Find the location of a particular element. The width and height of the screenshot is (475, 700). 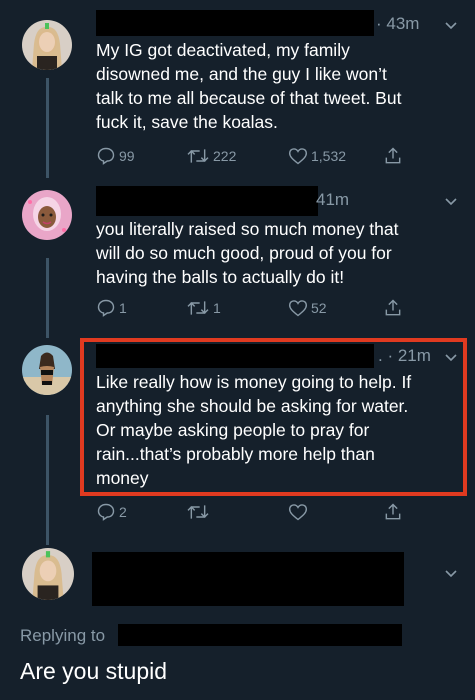

like-count: 52 is located at coordinates (319, 308).